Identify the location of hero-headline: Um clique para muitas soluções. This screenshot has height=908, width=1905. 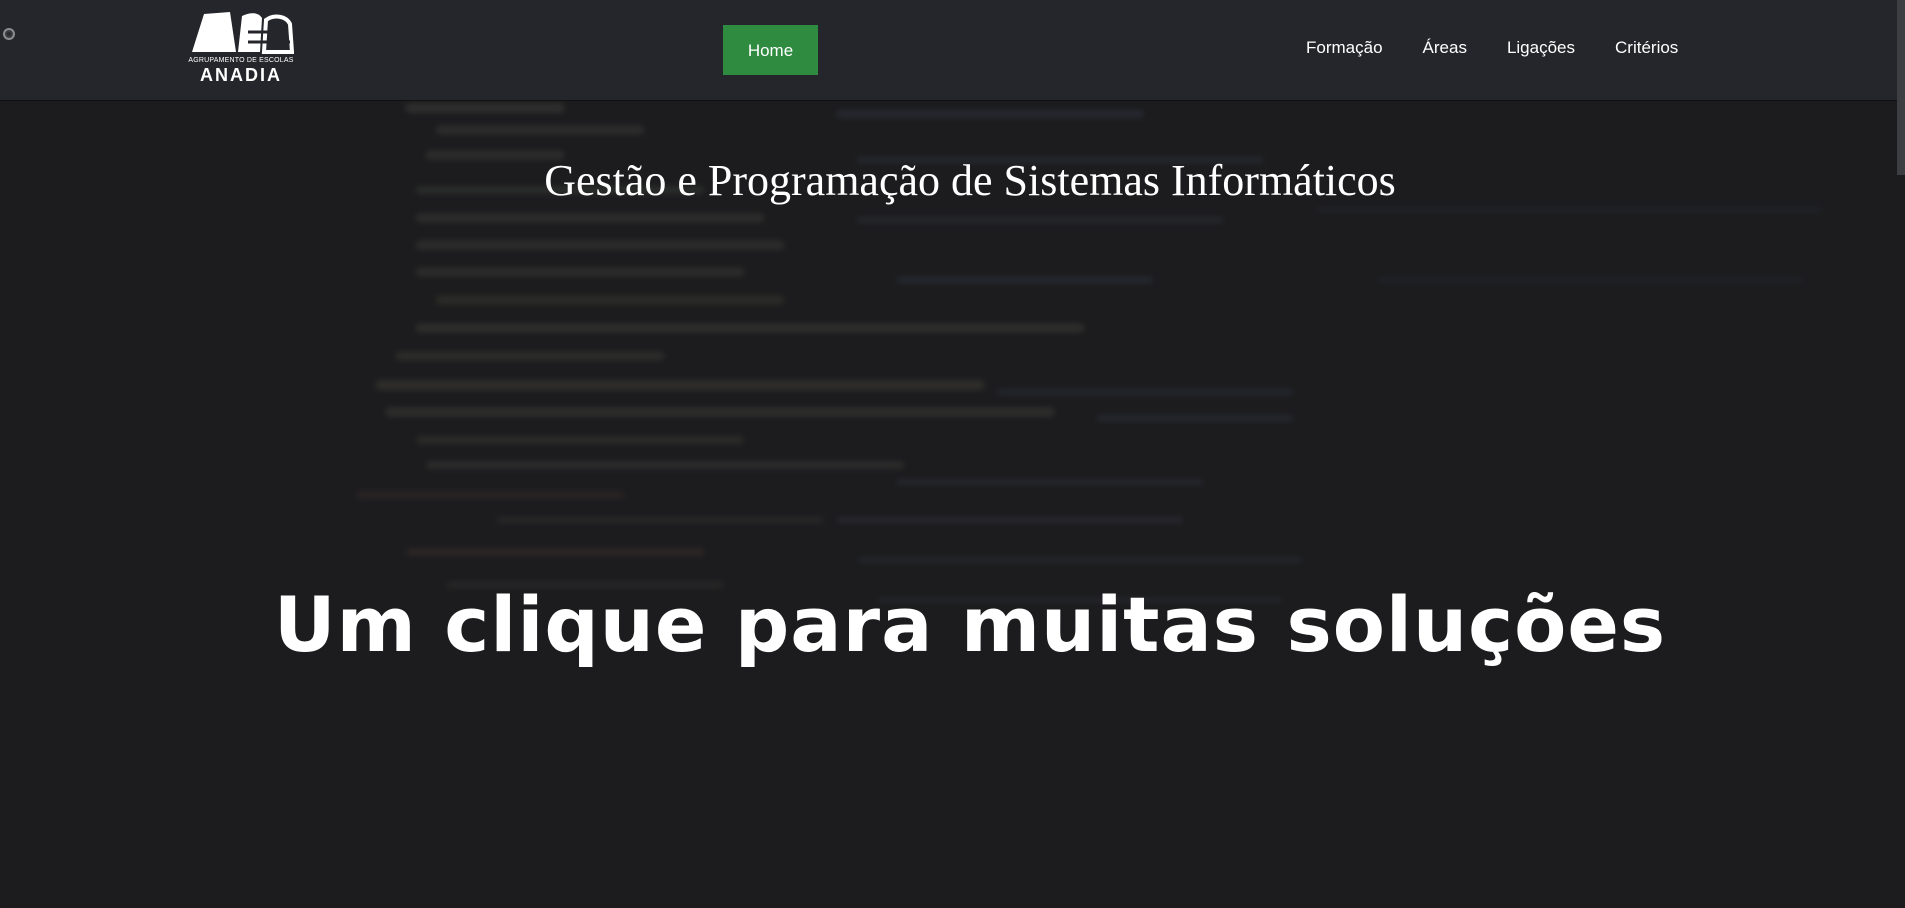
(970, 624).